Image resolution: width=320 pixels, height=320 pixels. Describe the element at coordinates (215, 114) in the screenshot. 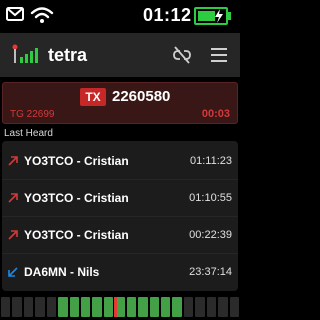

I see `tx-timer: 00:03` at that location.